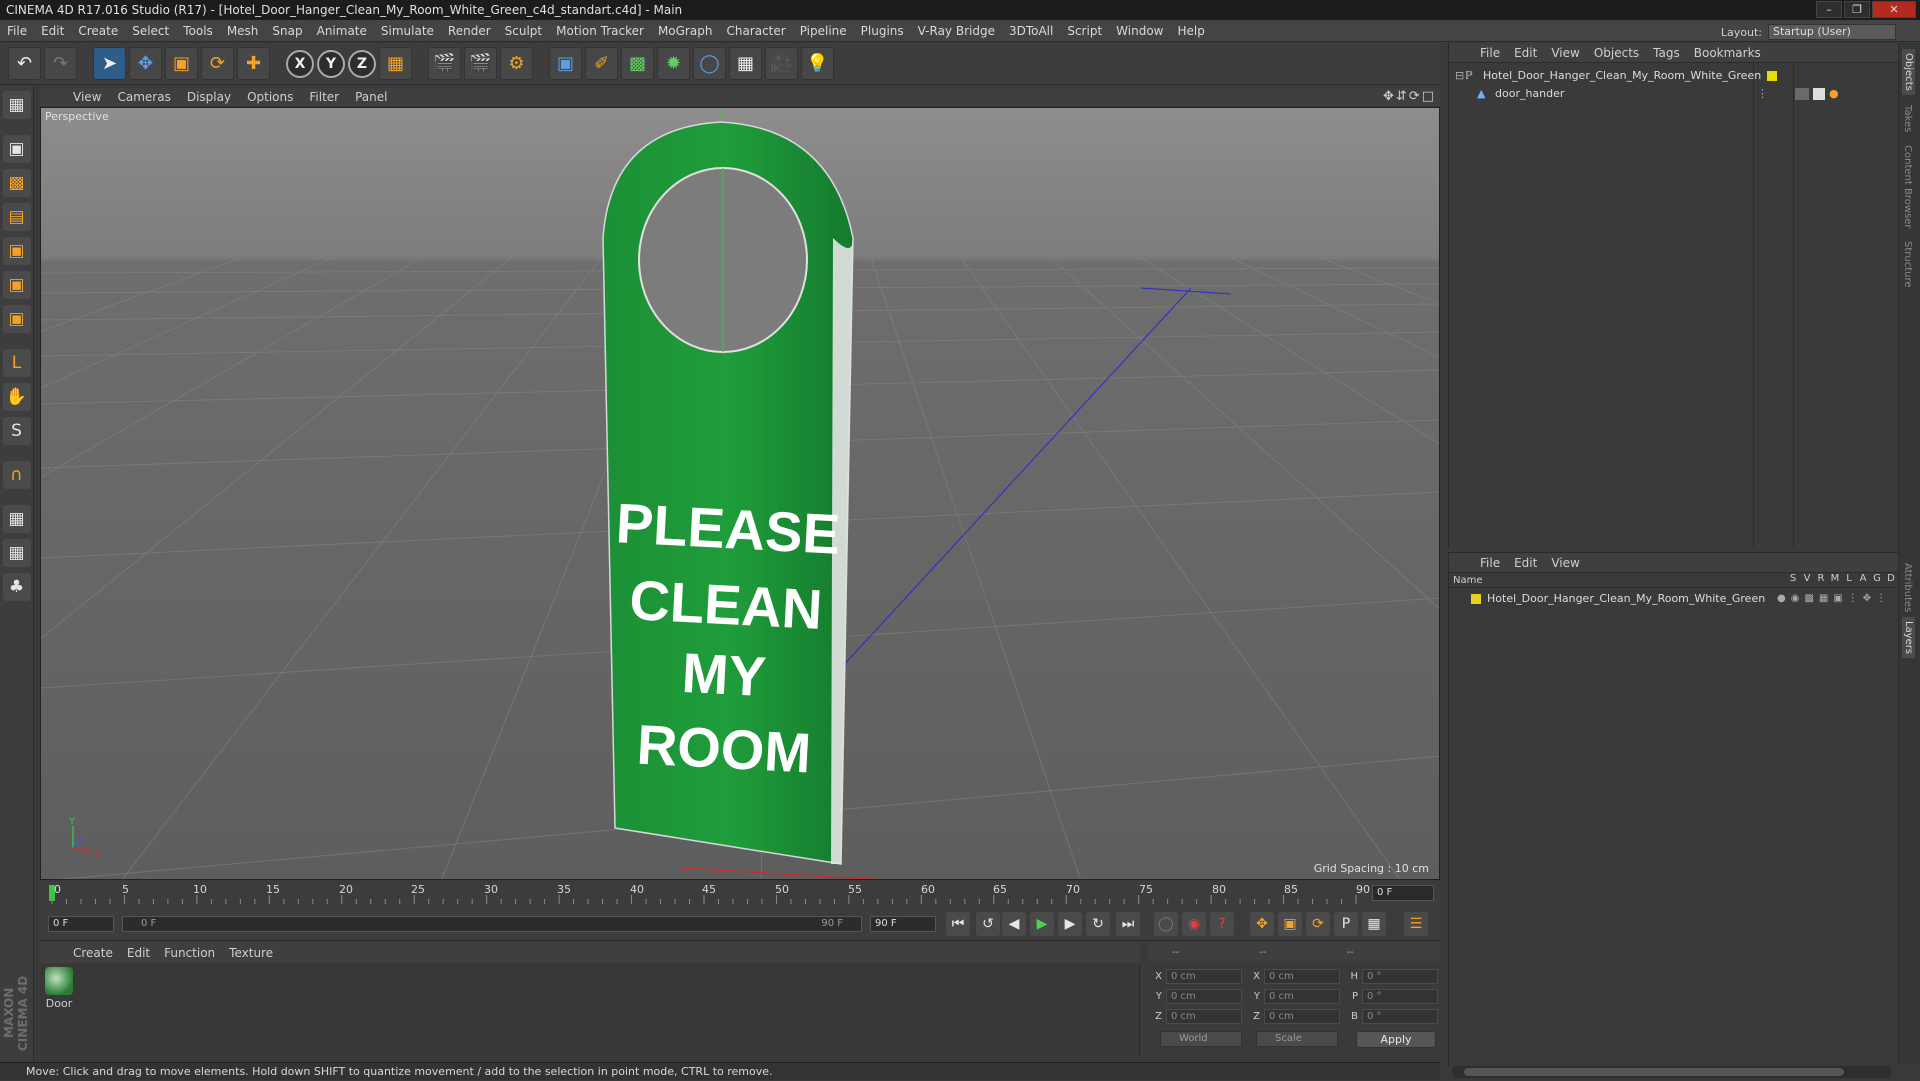 The width and height of the screenshot is (1920, 1081). Describe the element at coordinates (16, 319) in the screenshot. I see `polygons-mode-icon: ▣` at that location.